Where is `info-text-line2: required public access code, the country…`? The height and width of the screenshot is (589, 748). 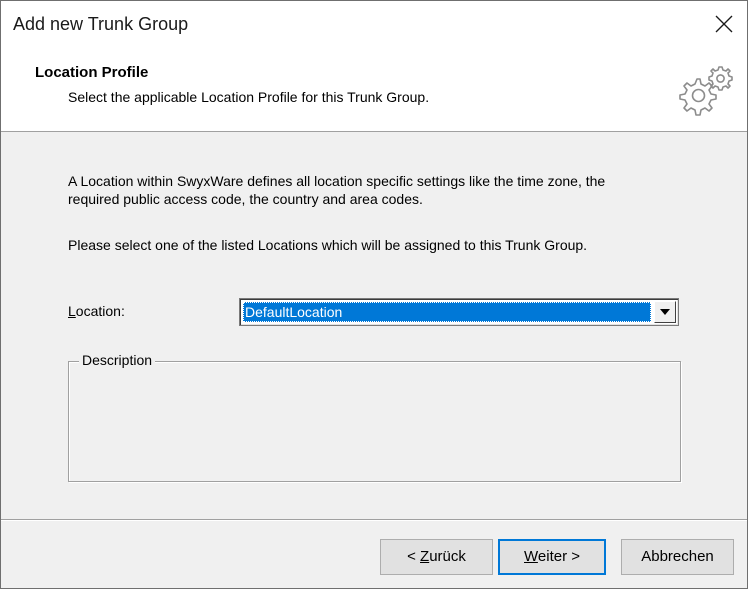 info-text-line2: required public access code, the country… is located at coordinates (245, 199).